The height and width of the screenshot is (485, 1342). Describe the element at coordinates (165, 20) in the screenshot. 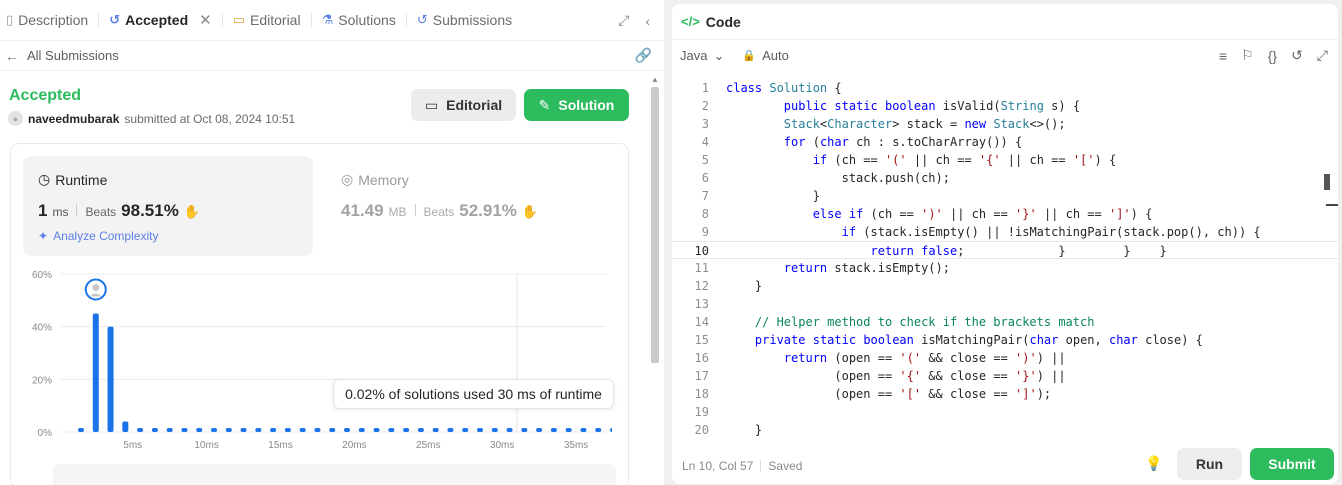

I see `tab-accepted: ↺ Accepted ✕` at that location.